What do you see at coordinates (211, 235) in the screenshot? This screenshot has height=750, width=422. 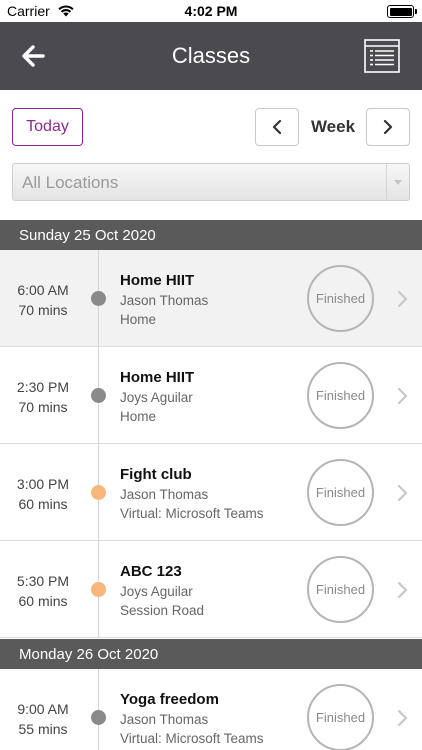 I see `day-header-sunday: Sunday 25 Oct 2020` at bounding box center [211, 235].